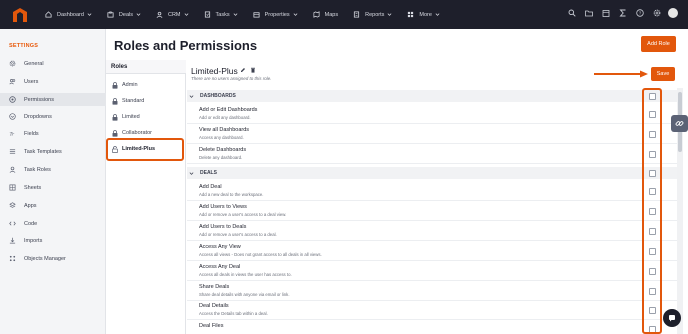 This screenshot has width=688, height=334. Describe the element at coordinates (238, 234) in the screenshot. I see `permission-desc: Add or remove a user's access to a deal.` at that location.